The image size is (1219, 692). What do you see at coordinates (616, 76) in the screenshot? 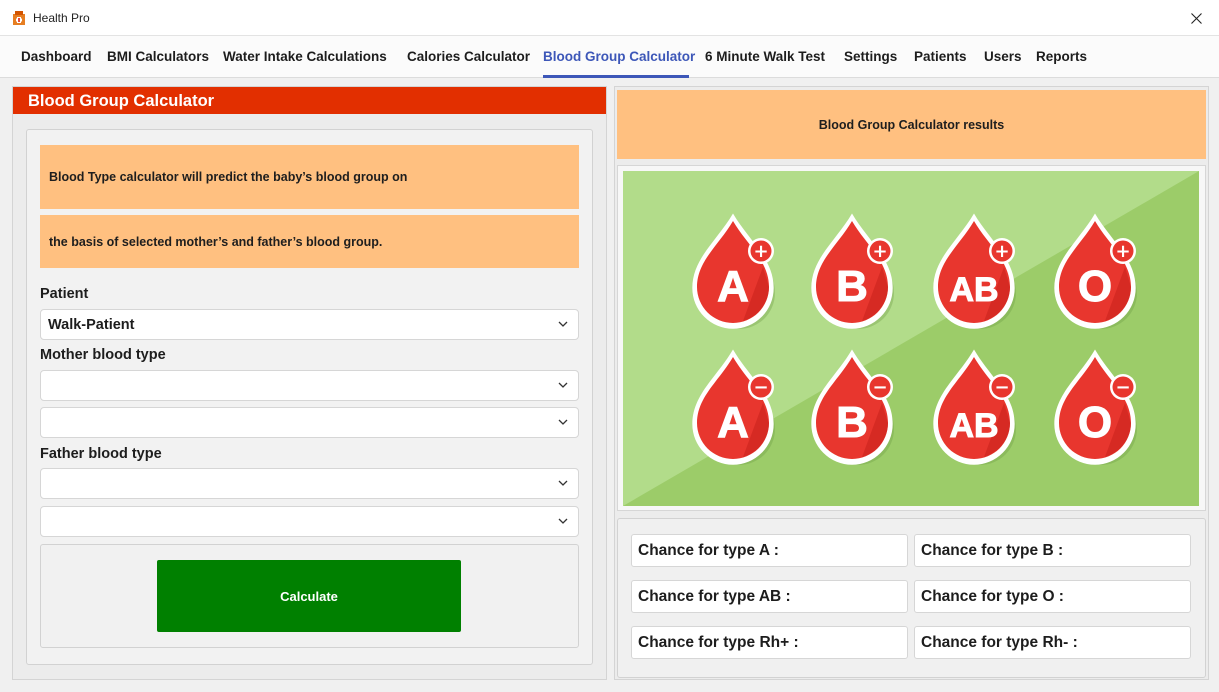
I see `active-tab-indicator` at bounding box center [616, 76].